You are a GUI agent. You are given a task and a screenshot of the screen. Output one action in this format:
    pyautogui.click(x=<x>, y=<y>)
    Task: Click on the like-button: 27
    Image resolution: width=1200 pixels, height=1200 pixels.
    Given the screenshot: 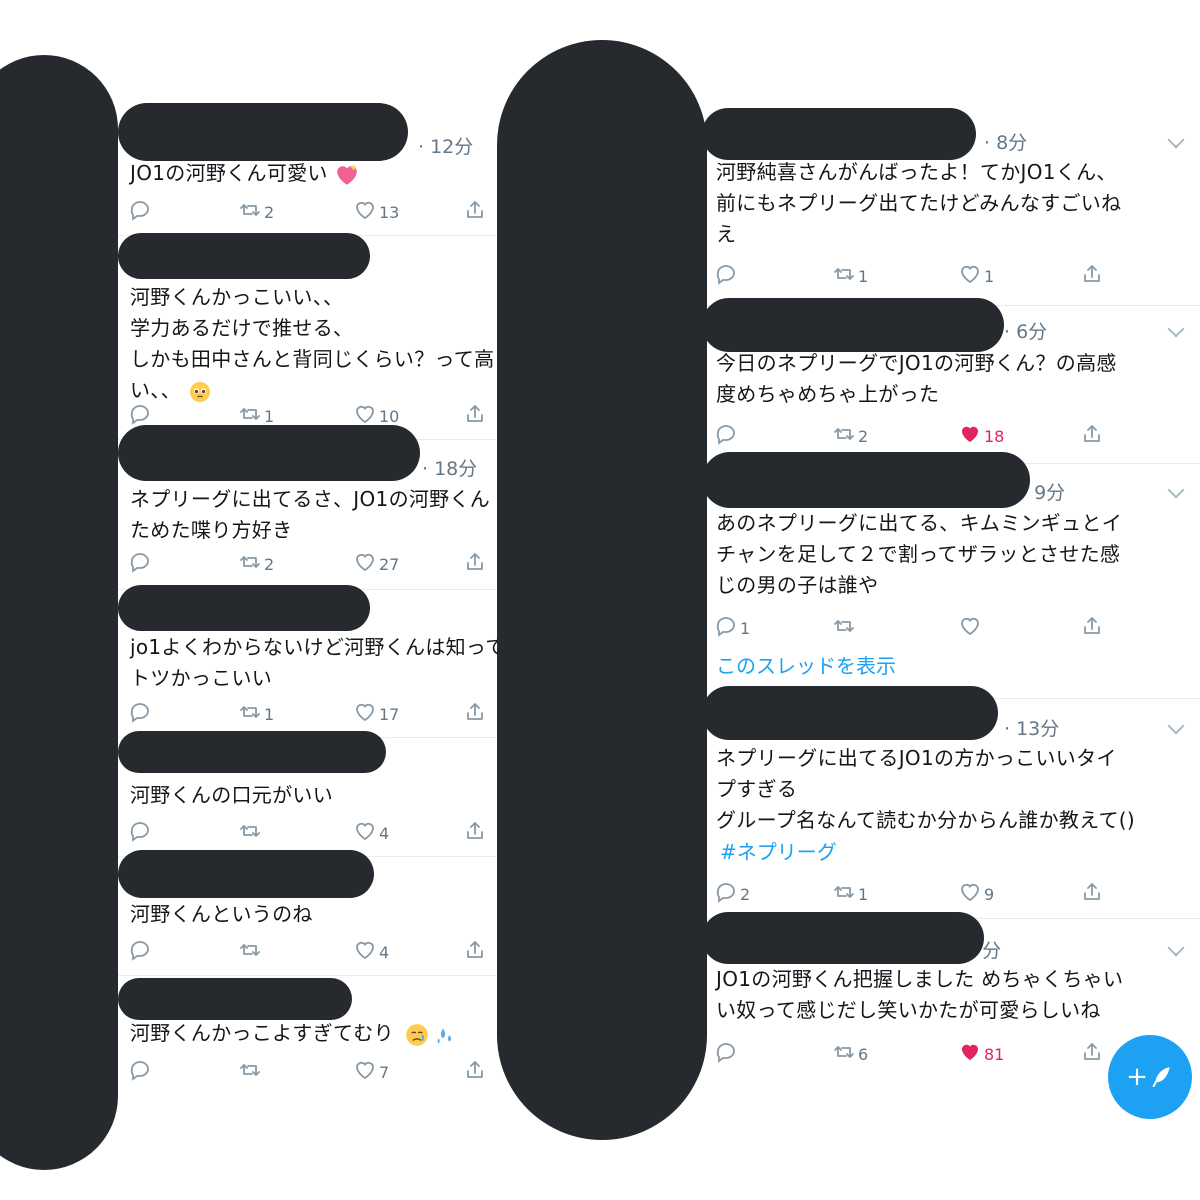 What is the action you would take?
    pyautogui.click(x=376, y=564)
    